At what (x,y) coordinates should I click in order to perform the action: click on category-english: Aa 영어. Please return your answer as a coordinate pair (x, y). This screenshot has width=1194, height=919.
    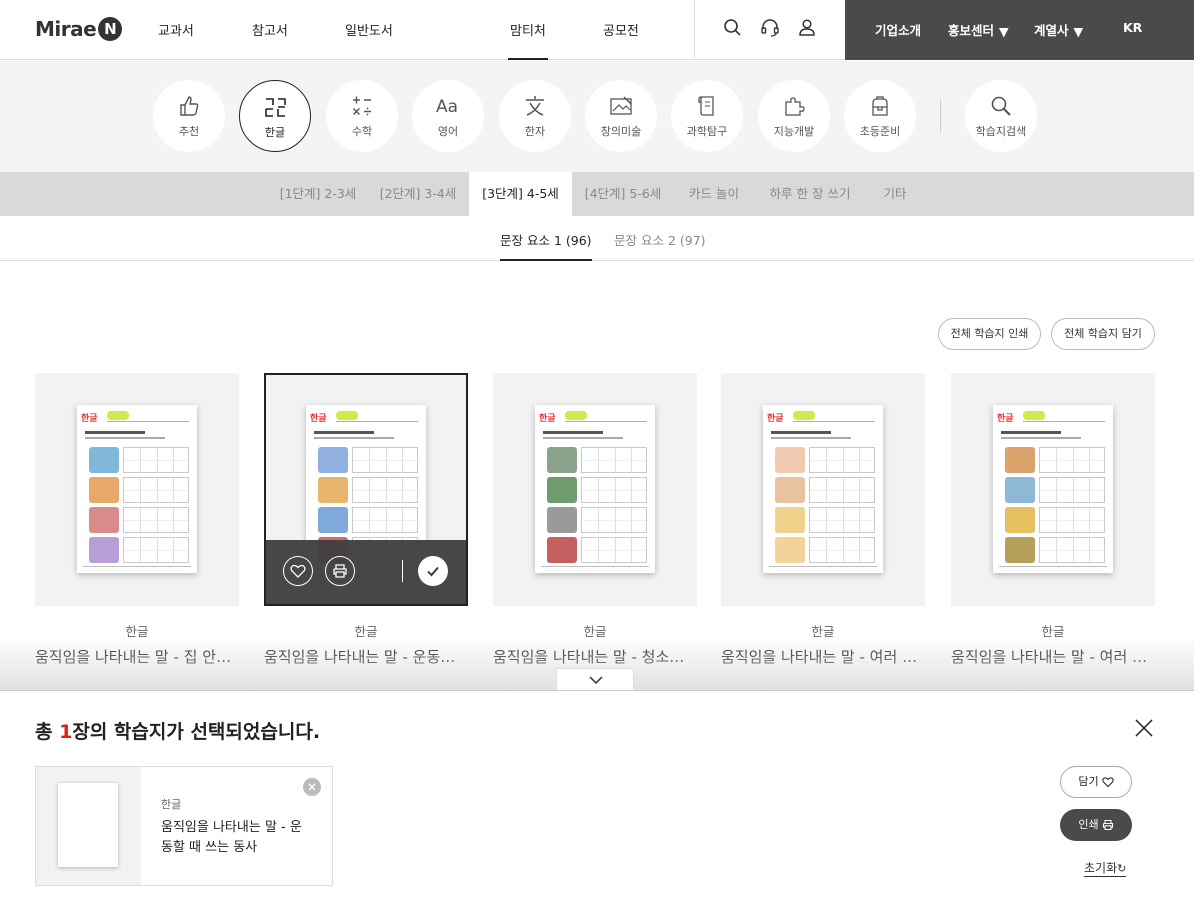
    Looking at the image, I should click on (448, 116).